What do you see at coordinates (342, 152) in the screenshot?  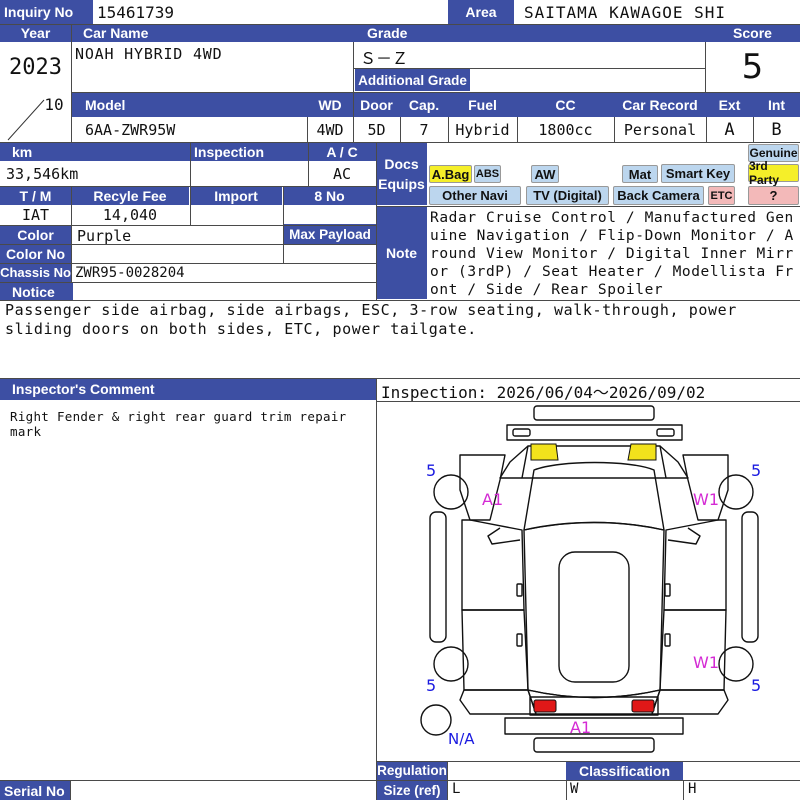 I see `ac-label: A / C` at bounding box center [342, 152].